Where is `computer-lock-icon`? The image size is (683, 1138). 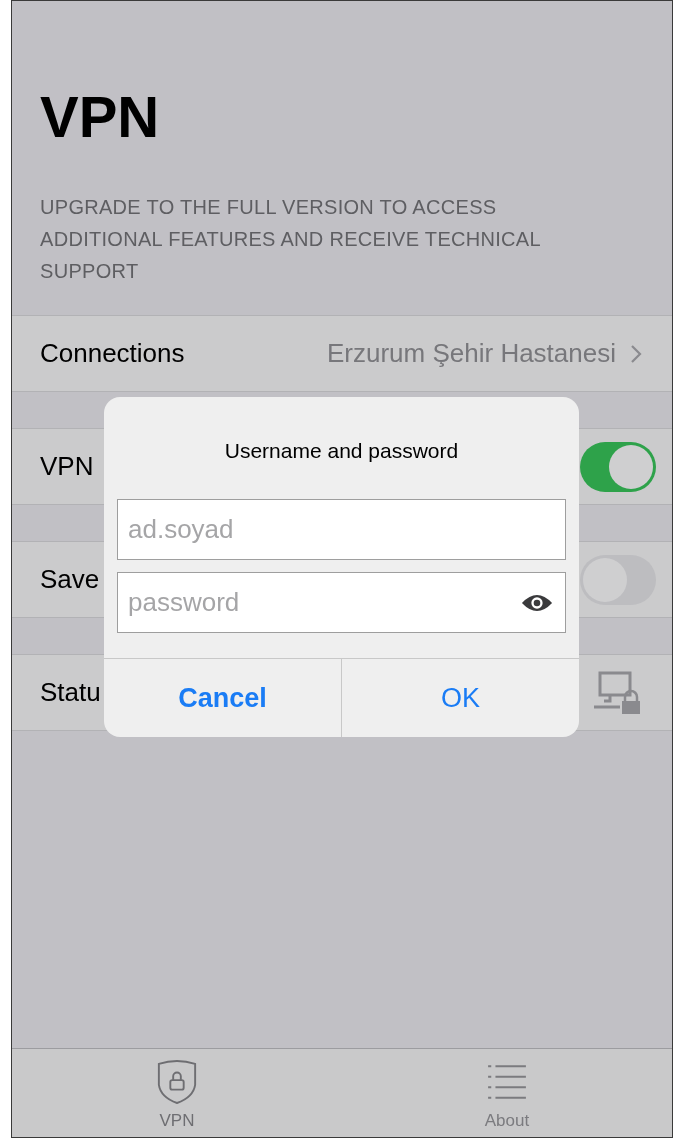 computer-lock-icon is located at coordinates (617, 692).